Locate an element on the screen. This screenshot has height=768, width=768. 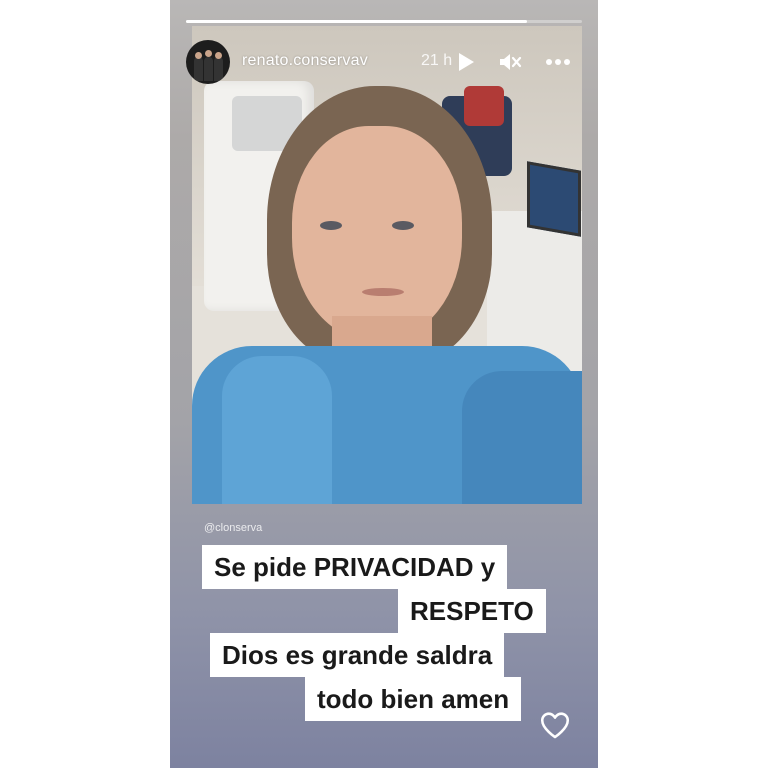
username: renato.conservav is located at coordinates (305, 61).